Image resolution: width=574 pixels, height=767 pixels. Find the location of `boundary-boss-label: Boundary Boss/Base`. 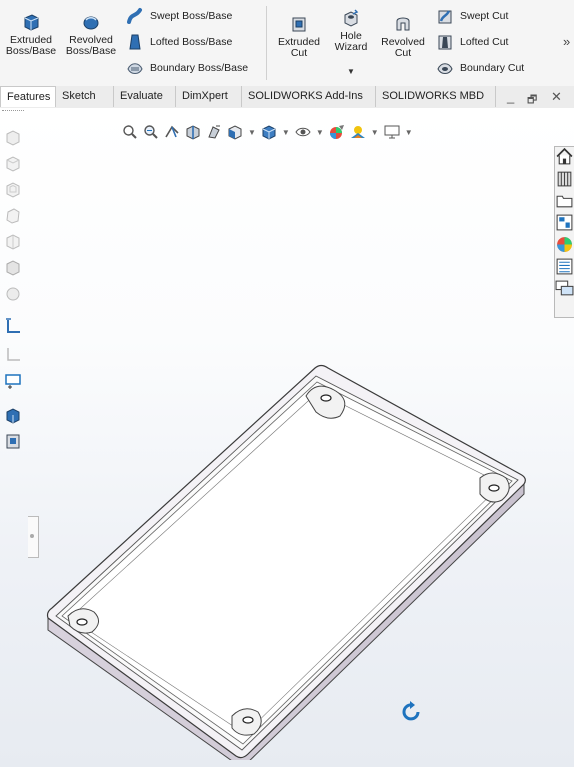

boundary-boss-label: Boundary Boss/Base is located at coordinates (199, 68).